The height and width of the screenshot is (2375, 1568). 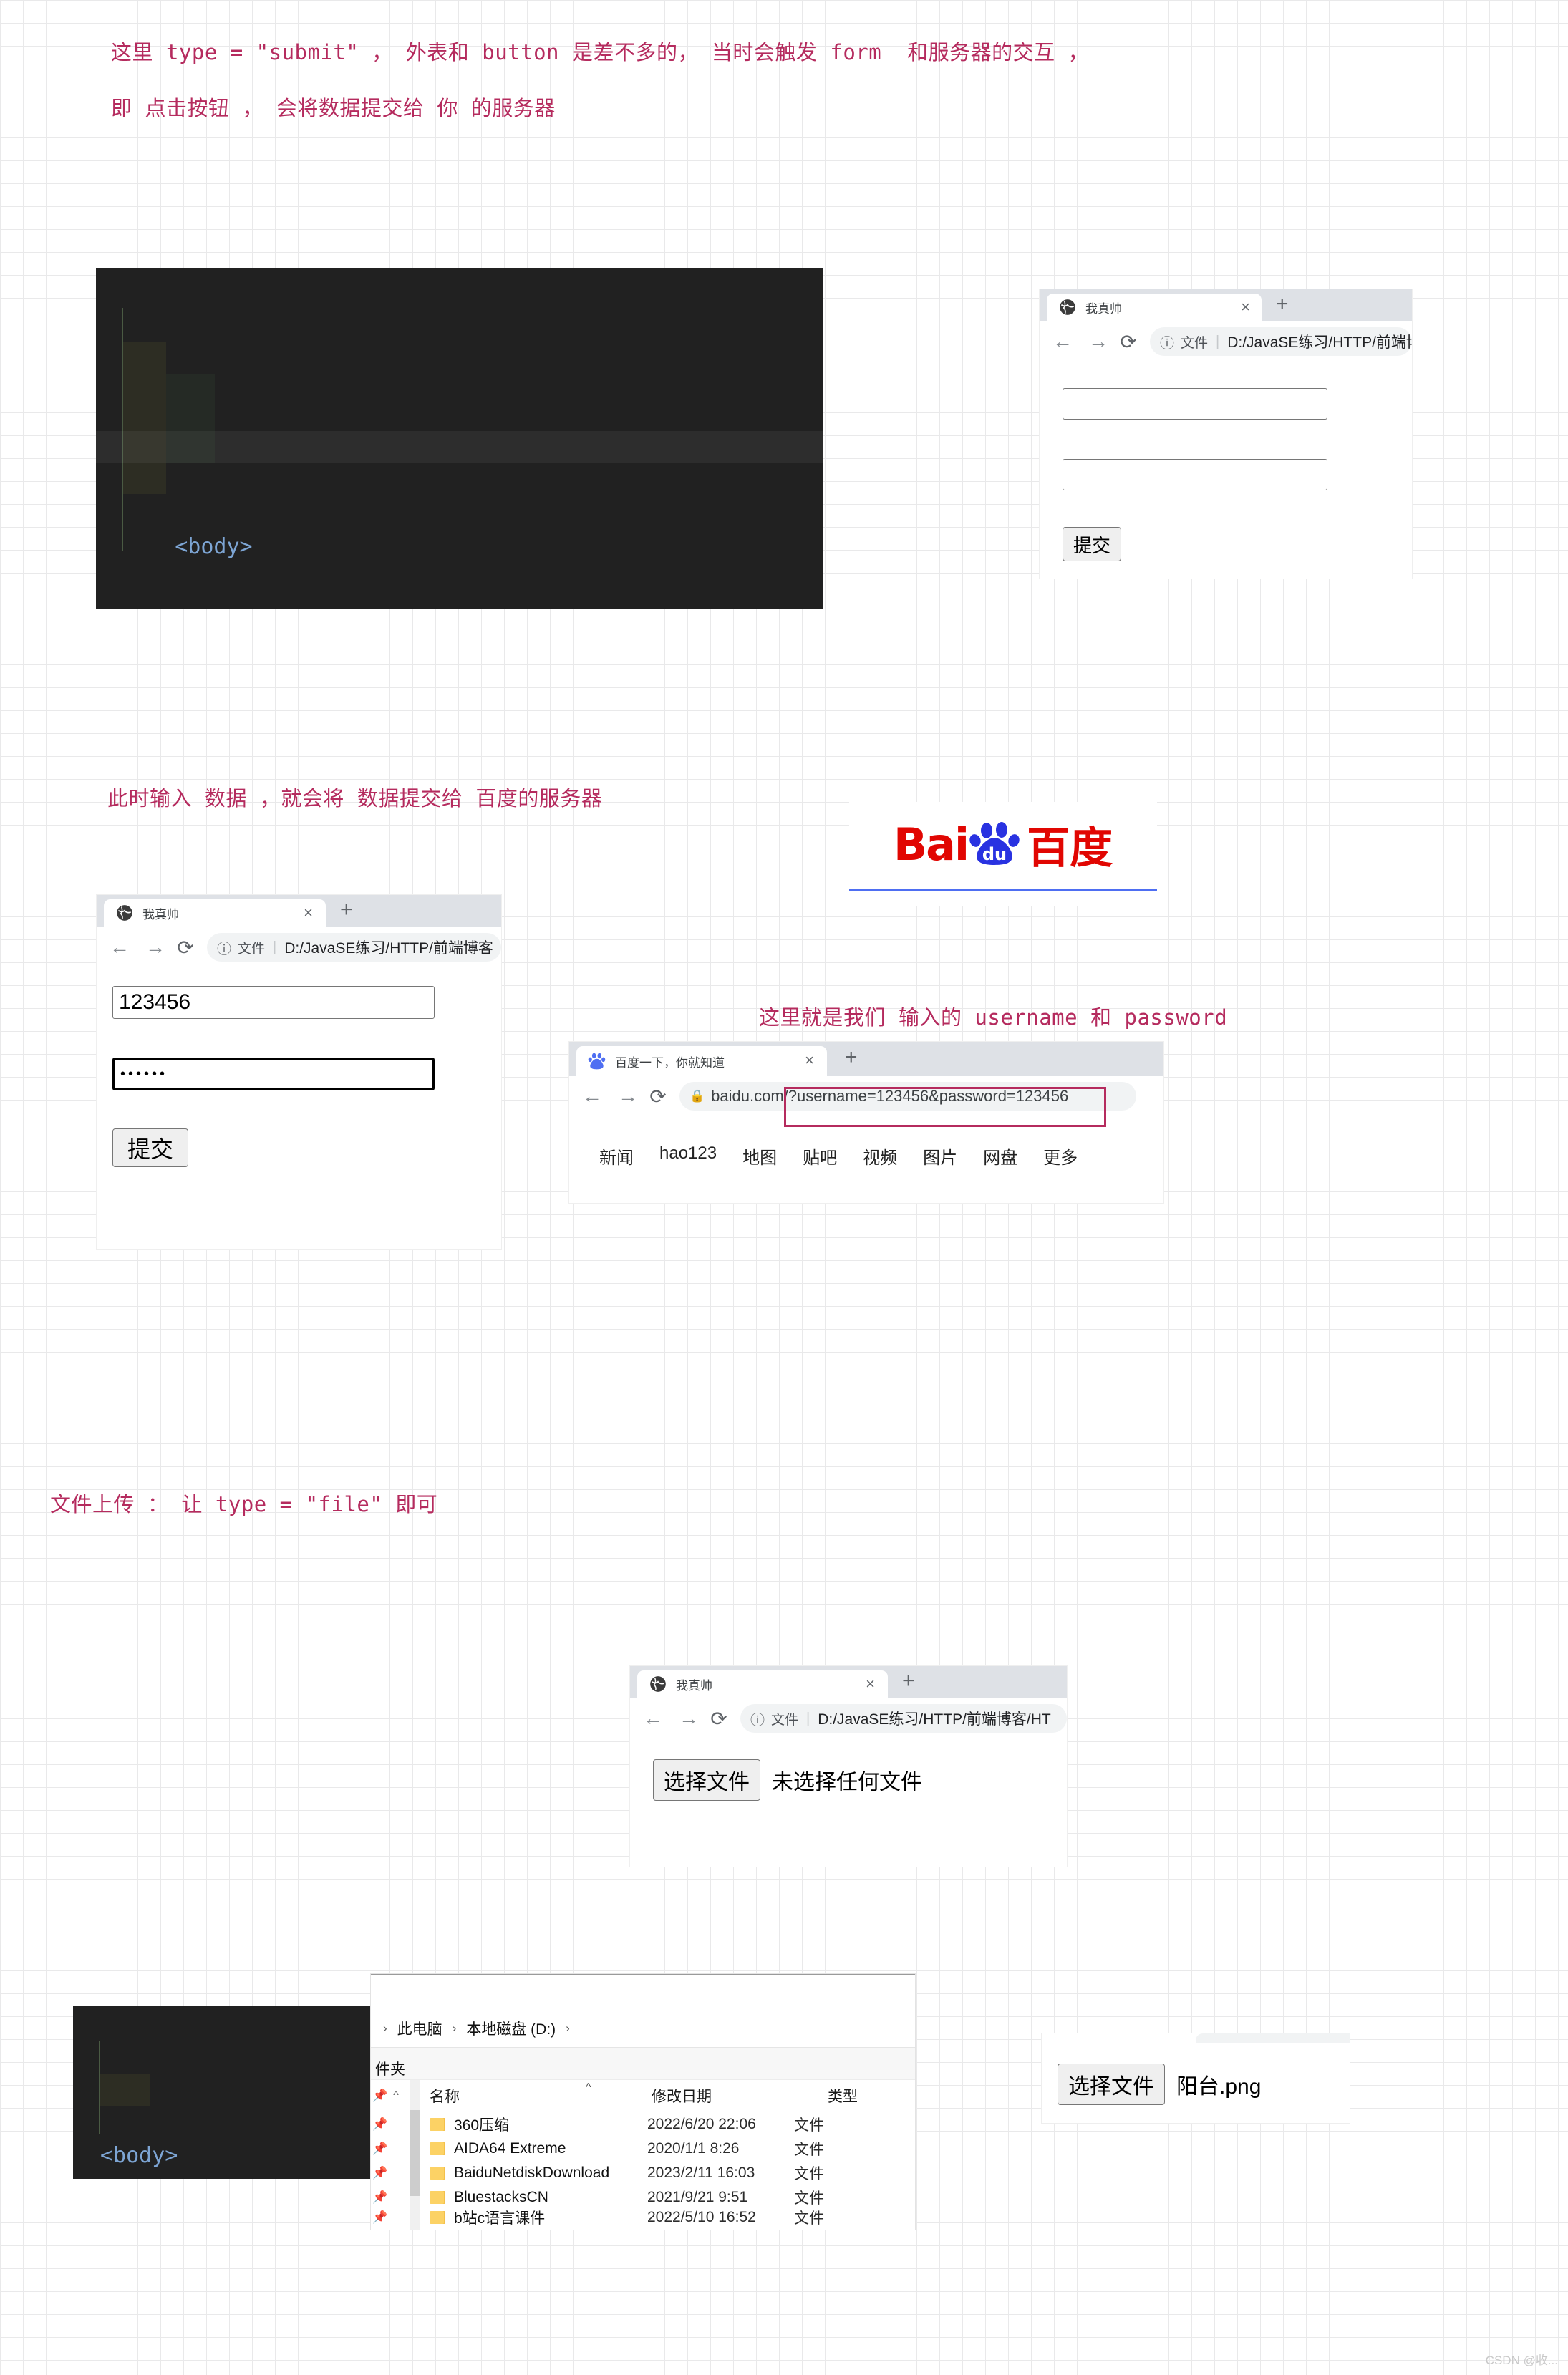 I want to click on file-name: BaiduNetdiskDownload, so click(x=532, y=2173).